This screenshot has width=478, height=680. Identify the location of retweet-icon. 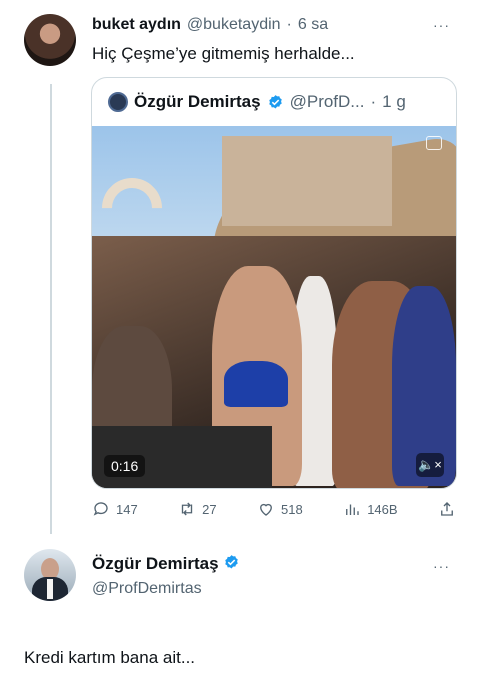
(187, 509).